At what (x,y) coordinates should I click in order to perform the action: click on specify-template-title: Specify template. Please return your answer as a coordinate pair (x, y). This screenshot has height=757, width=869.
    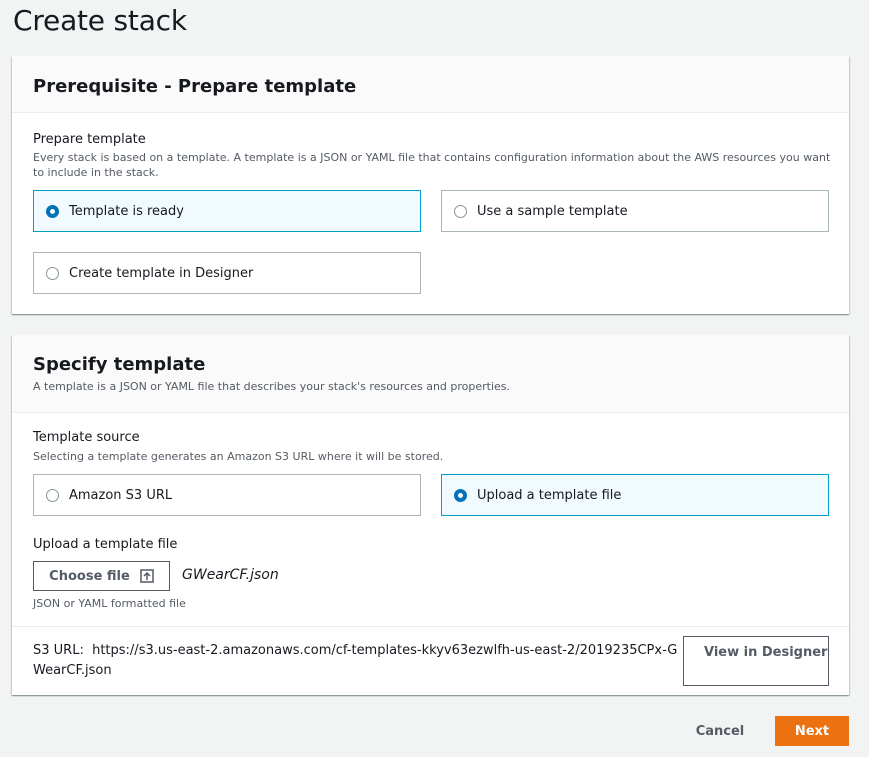
    Looking at the image, I should click on (119, 364).